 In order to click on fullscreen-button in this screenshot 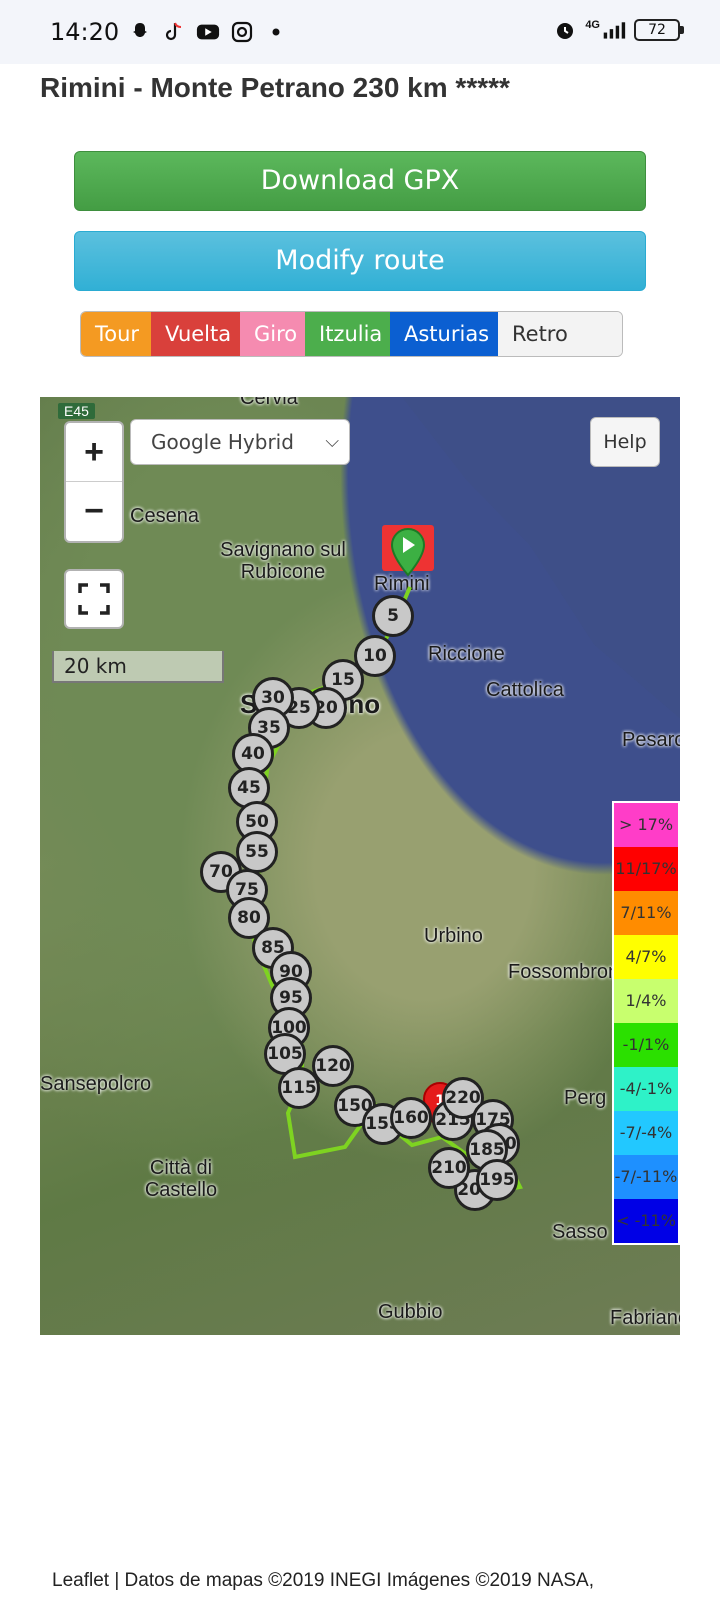, I will do `click(94, 599)`.